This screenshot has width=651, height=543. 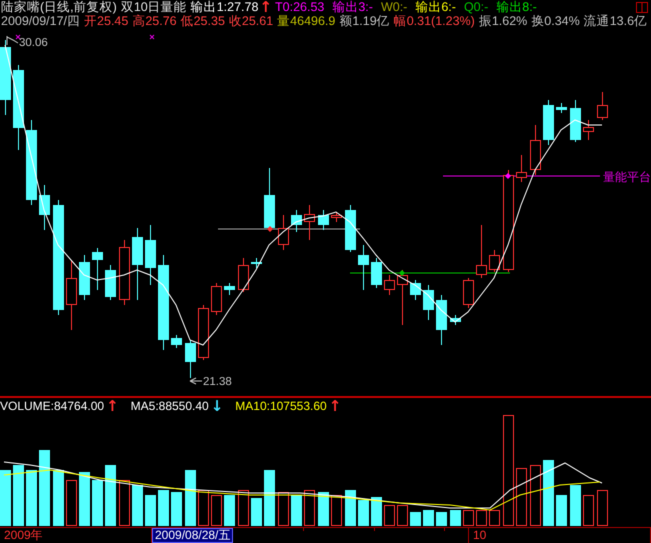 I want to click on quote-field: 幅0.31(1.23%), so click(x=434, y=21).